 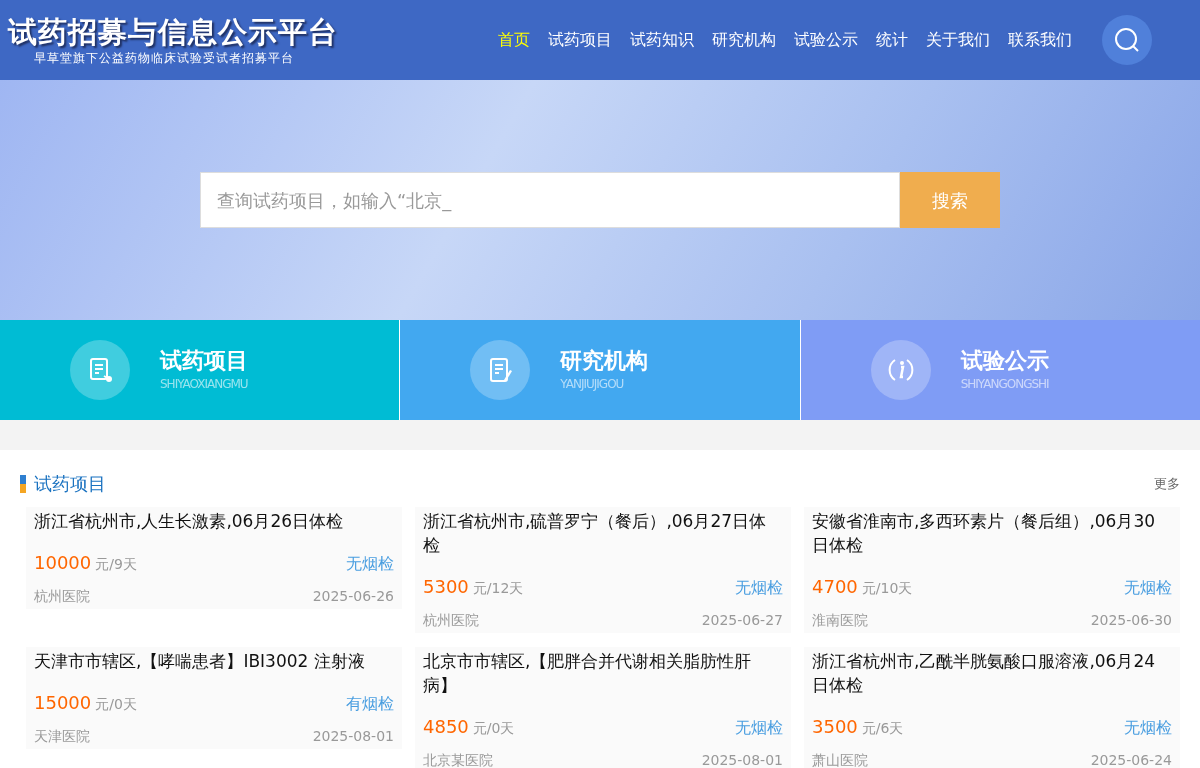 What do you see at coordinates (204, 384) in the screenshot?
I see `tile-pinyin: SHIYAOXIANGMU` at bounding box center [204, 384].